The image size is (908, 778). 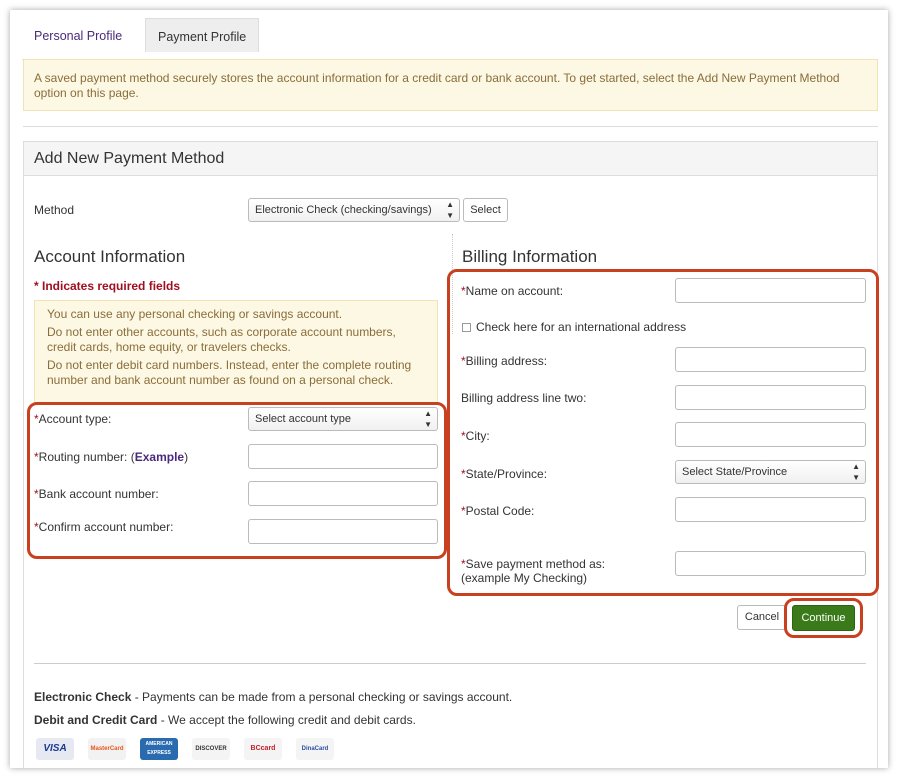 I want to click on dinacard-logo-icon: DinaCard, so click(x=315, y=749).